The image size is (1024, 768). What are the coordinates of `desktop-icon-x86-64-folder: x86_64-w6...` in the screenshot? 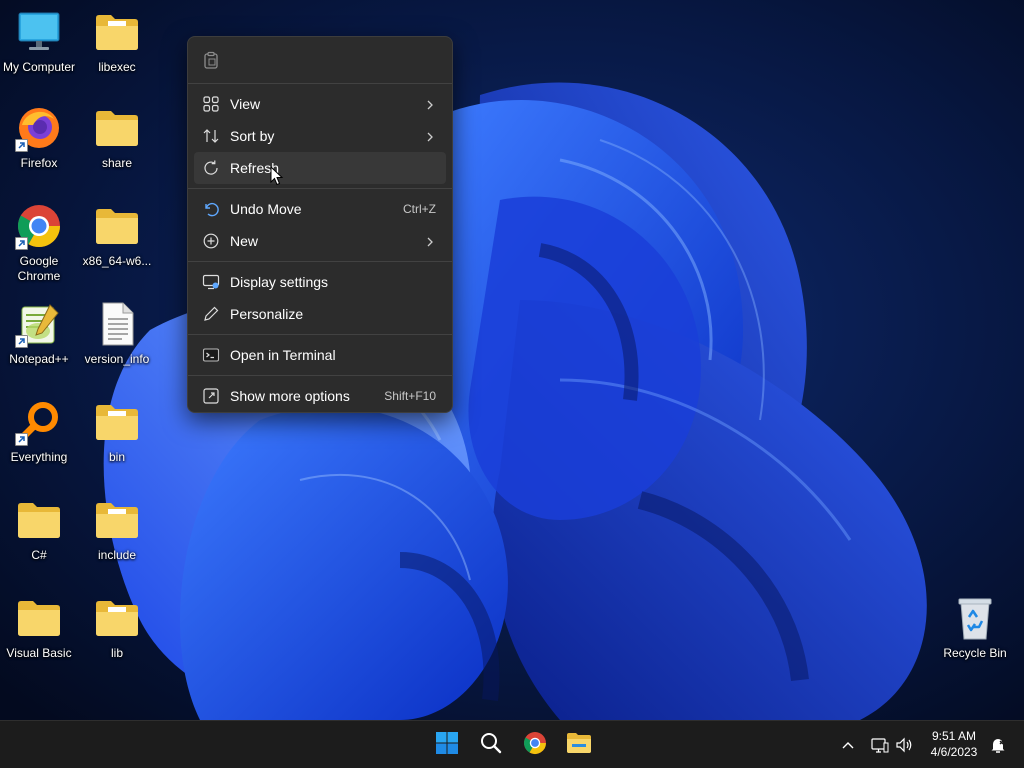 It's located at (117, 235).